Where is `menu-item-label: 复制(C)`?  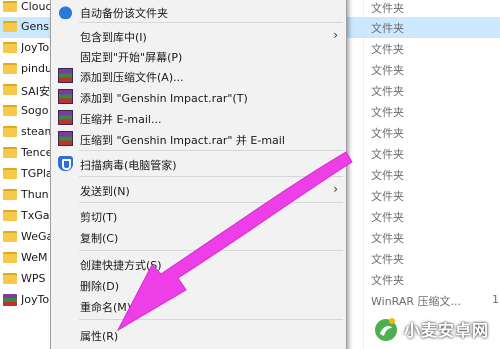
menu-item-label: 复制(C) is located at coordinates (99, 238).